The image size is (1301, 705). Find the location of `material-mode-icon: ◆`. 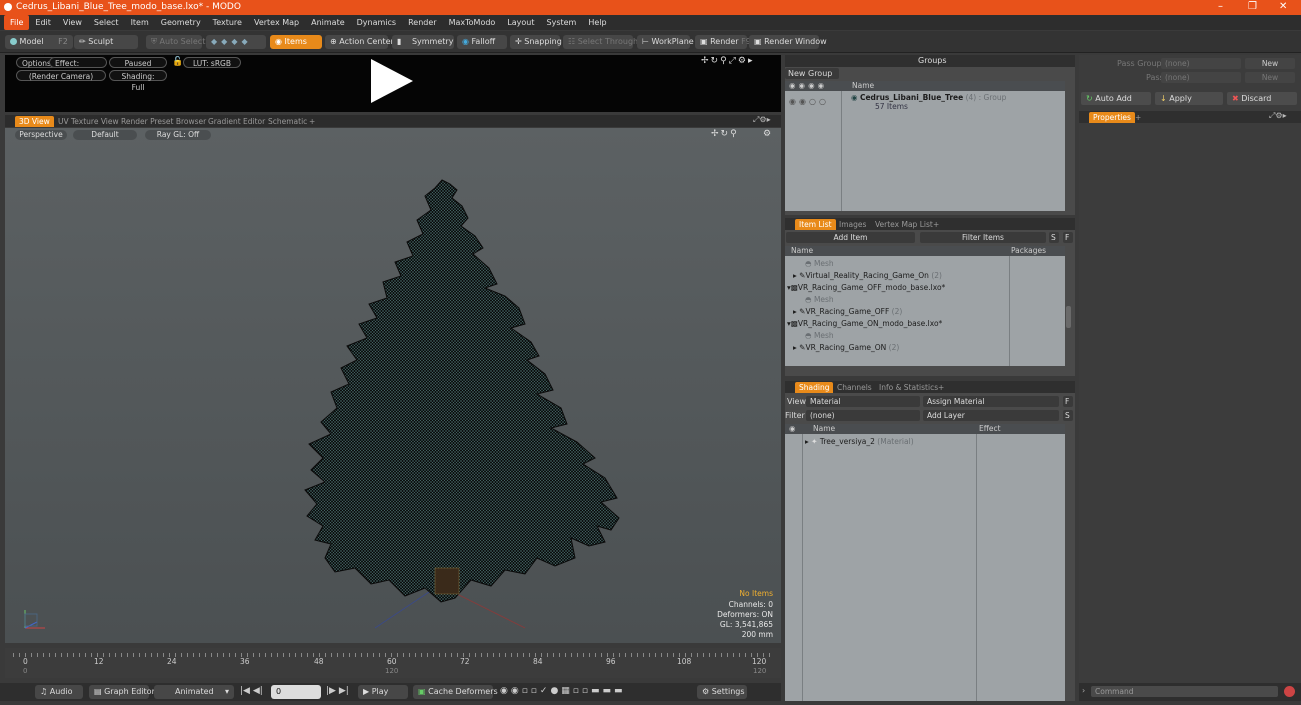

material-mode-icon: ◆ is located at coordinates (246, 41).